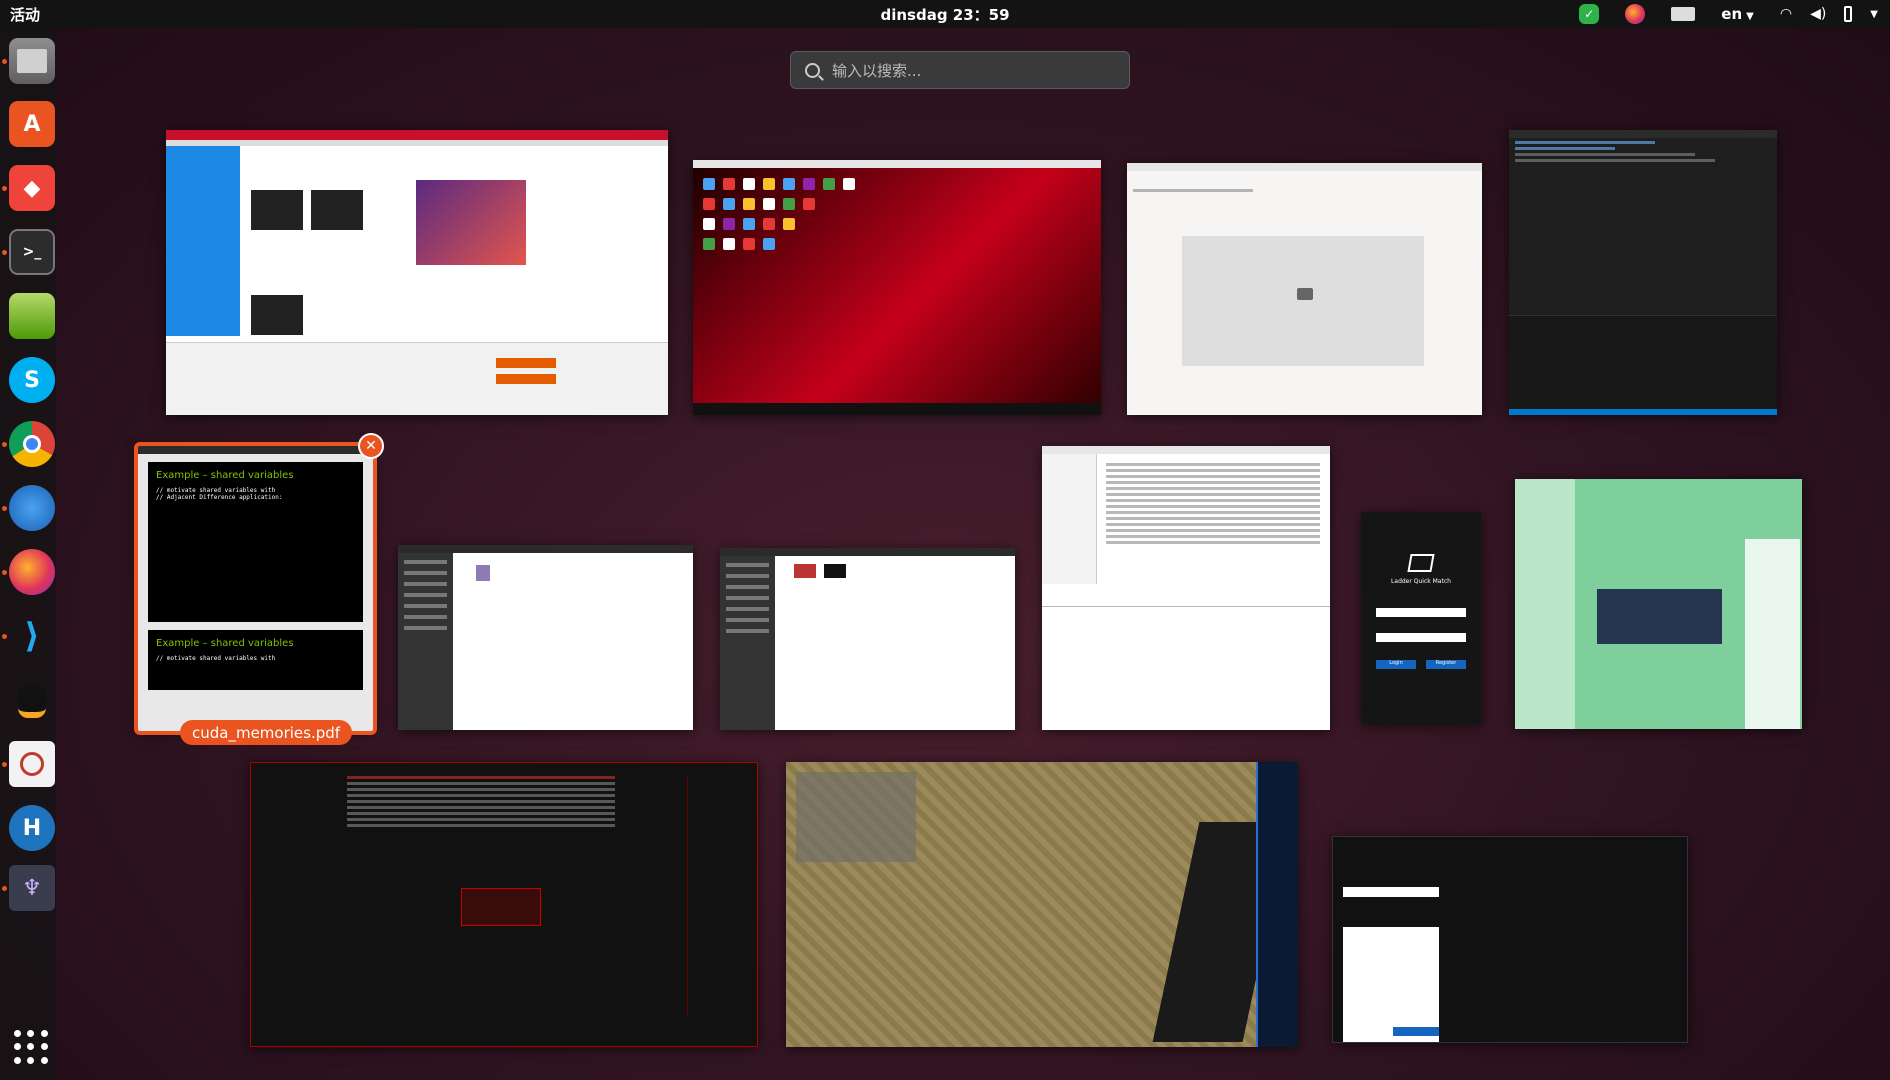 The image size is (1890, 1080). Describe the element at coordinates (32, 828) in the screenshot. I see `h-app-icon: H` at that location.